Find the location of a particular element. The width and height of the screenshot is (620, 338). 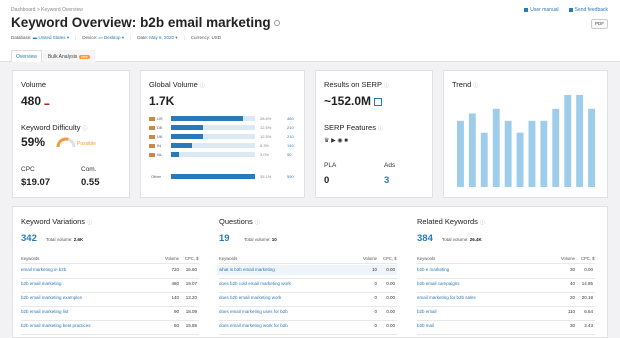

country-code: NL is located at coordinates (160, 154).